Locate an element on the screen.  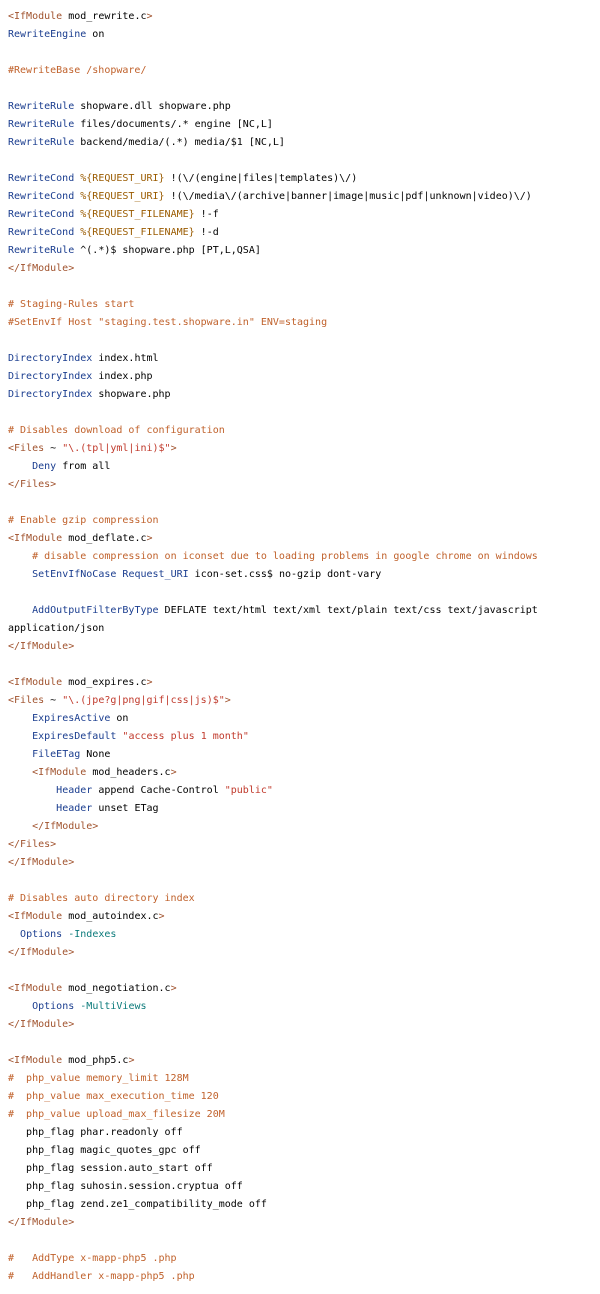
code-line: <IfModule mod_php5.c> is located at coordinates (304, 1061).